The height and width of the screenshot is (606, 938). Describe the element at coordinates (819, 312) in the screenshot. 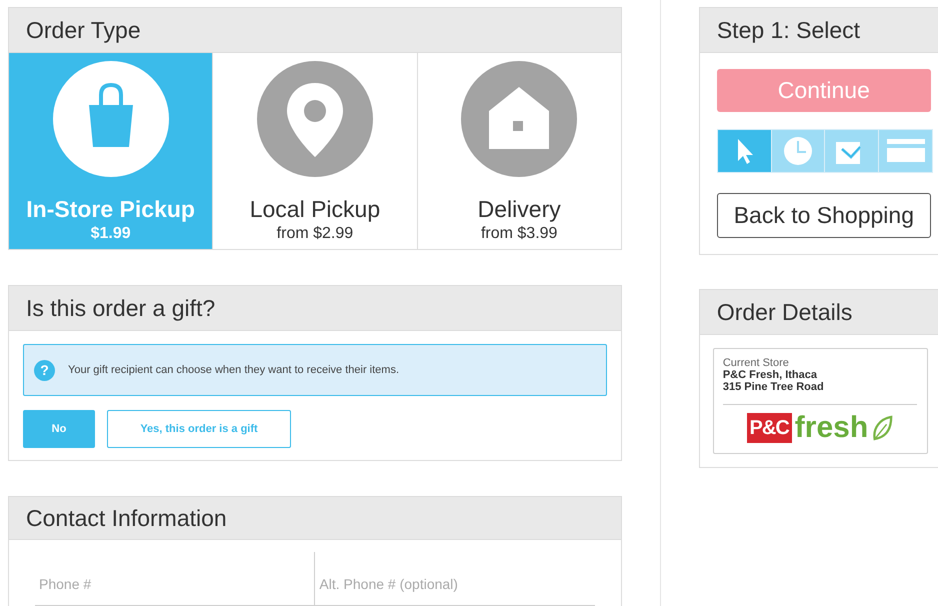

I see `panel-title: Order Details` at that location.